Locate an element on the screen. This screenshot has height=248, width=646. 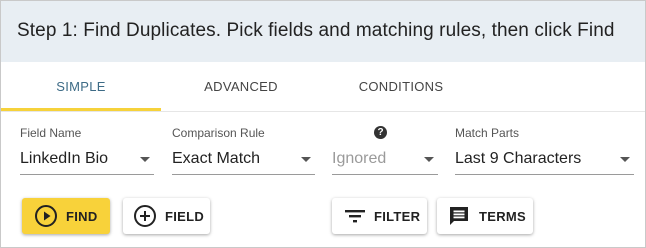
tab-advanced: ADVANCED is located at coordinates (241, 85).